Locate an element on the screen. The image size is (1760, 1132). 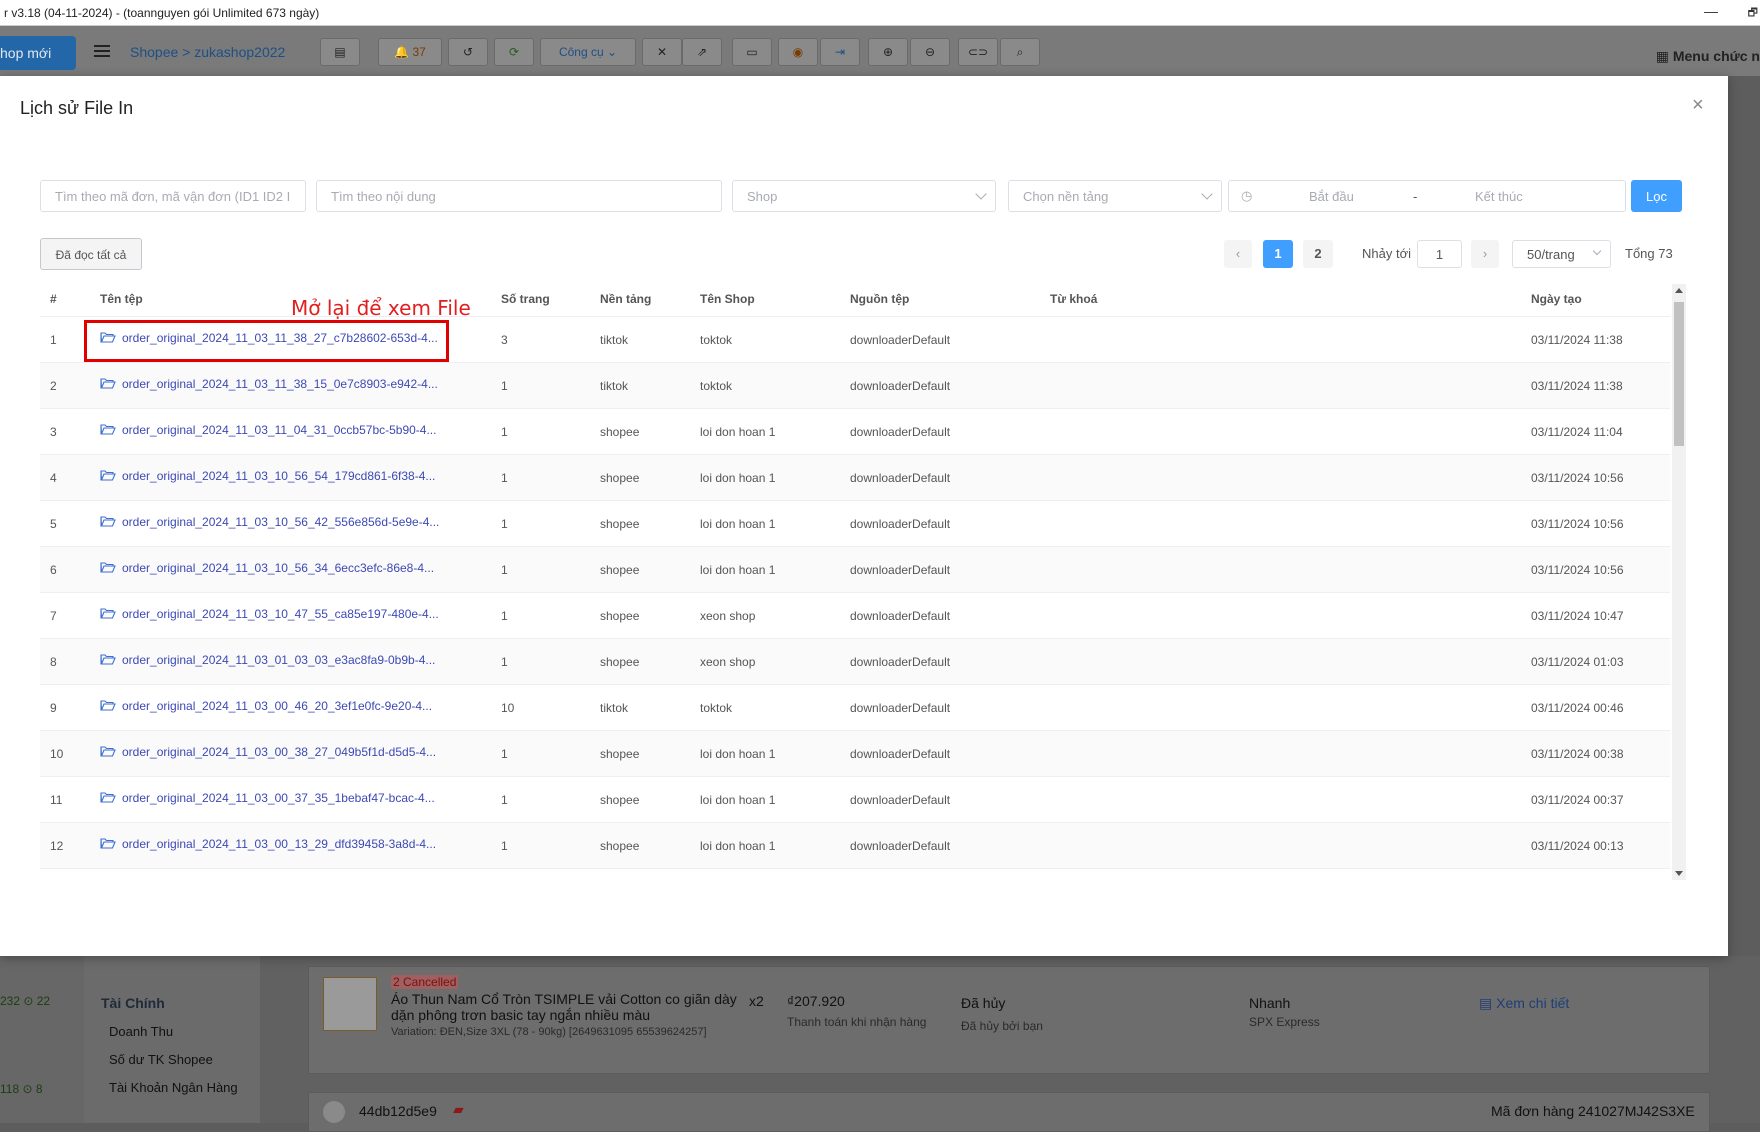
close-tool-icon: ✕ is located at coordinates (662, 52).